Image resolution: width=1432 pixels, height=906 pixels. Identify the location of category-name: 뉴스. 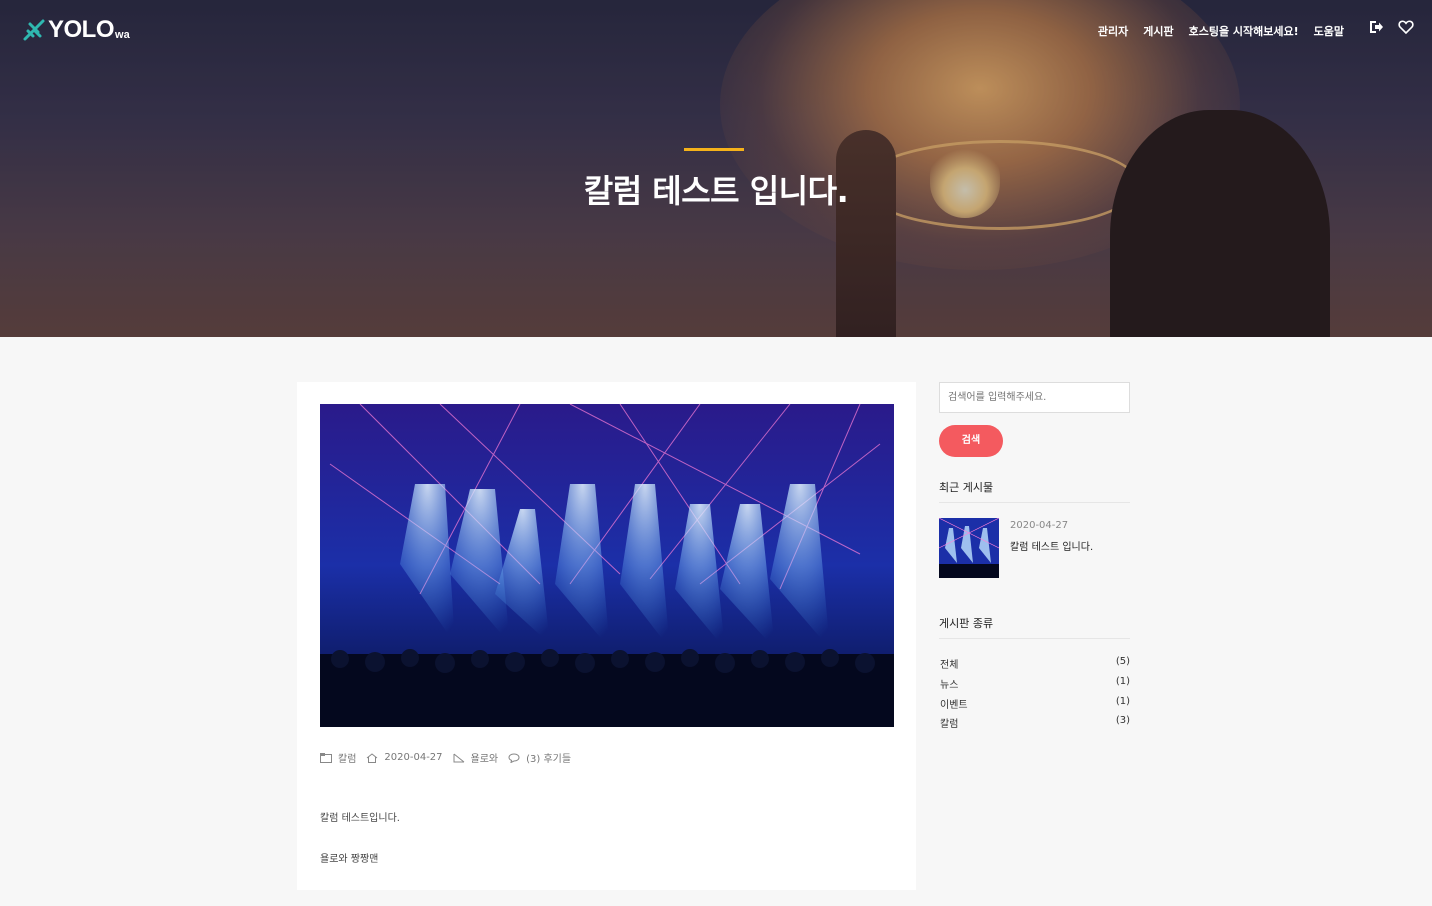
(949, 685).